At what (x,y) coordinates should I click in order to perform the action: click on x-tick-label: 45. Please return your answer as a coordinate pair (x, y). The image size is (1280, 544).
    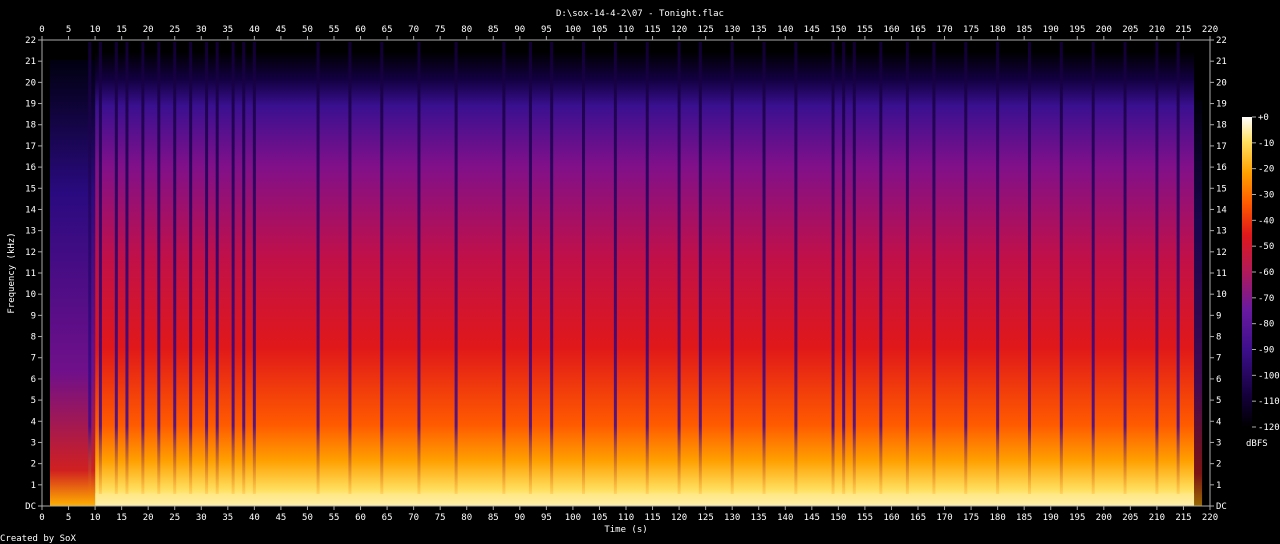
    Looking at the image, I should click on (280, 518).